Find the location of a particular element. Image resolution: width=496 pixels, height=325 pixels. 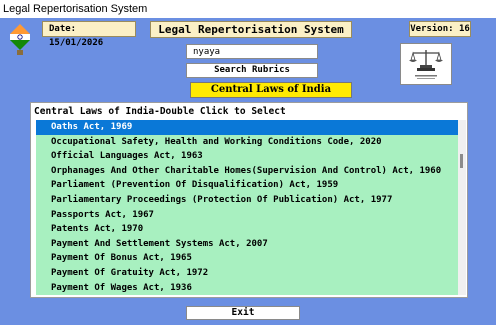

search-input is located at coordinates (252, 51).